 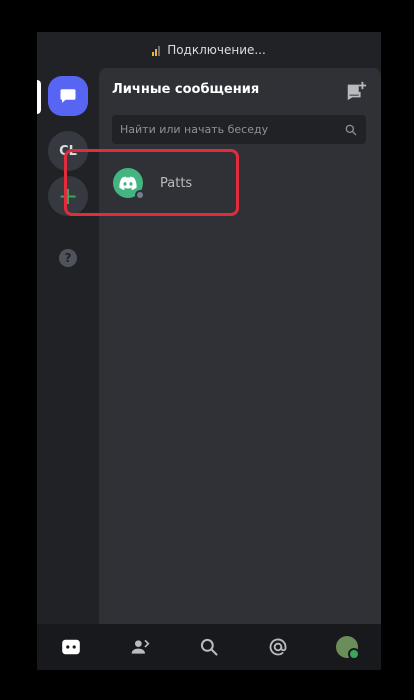 I want to click on status-indicator, so click(x=140, y=195).